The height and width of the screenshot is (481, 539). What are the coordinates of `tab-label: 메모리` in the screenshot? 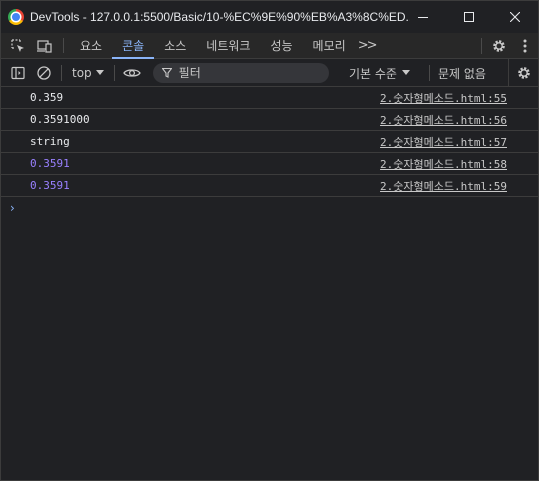 It's located at (329, 46).